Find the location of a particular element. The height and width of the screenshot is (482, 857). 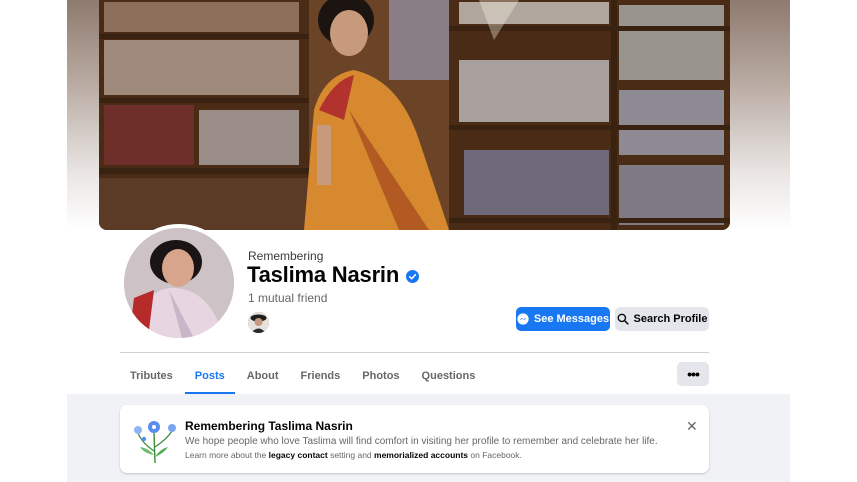

tab-posts: Posts is located at coordinates (209, 376).